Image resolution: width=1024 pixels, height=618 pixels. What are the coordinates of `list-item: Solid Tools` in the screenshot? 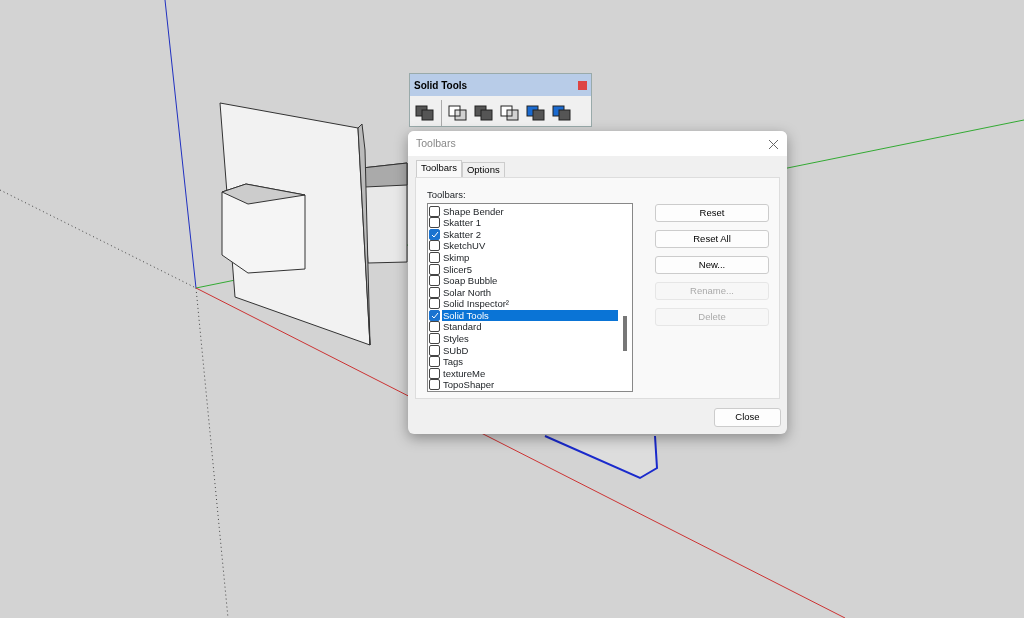 It's located at (530, 315).